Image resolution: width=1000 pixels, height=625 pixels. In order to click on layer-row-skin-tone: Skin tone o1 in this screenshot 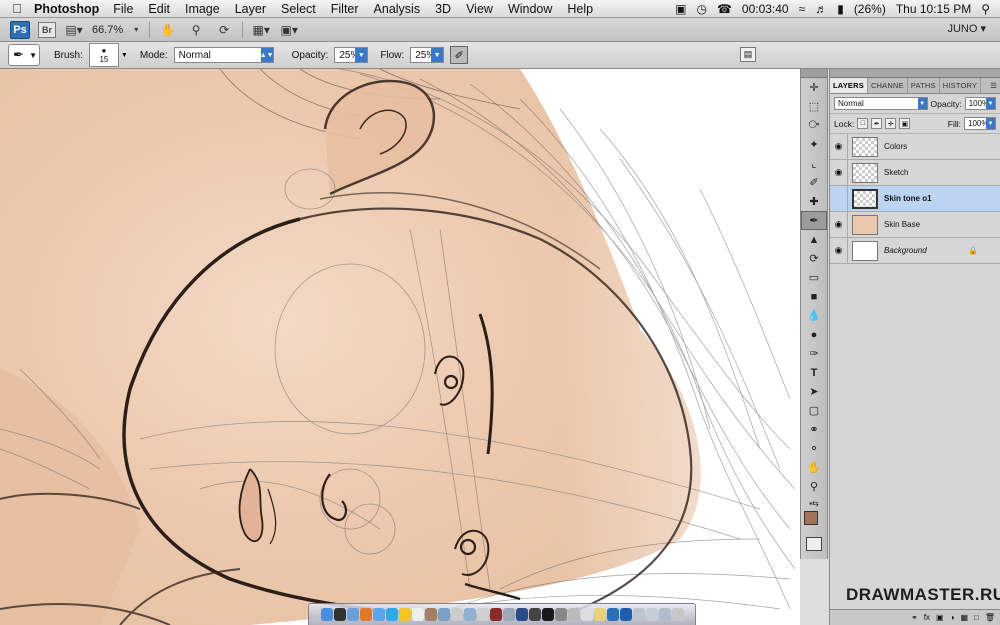, I will do `click(915, 199)`.